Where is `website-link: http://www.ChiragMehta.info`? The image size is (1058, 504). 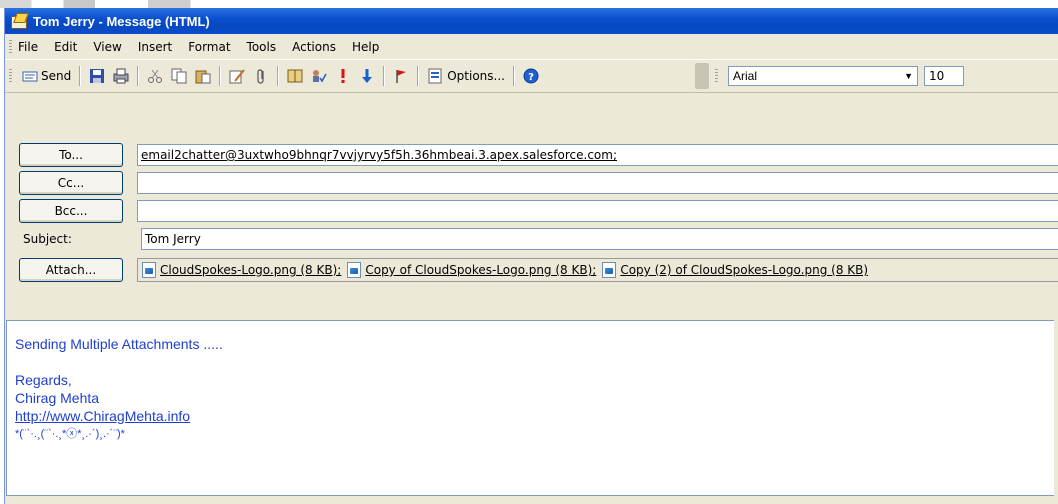 website-link: http://www.ChiragMehta.info is located at coordinates (102, 416).